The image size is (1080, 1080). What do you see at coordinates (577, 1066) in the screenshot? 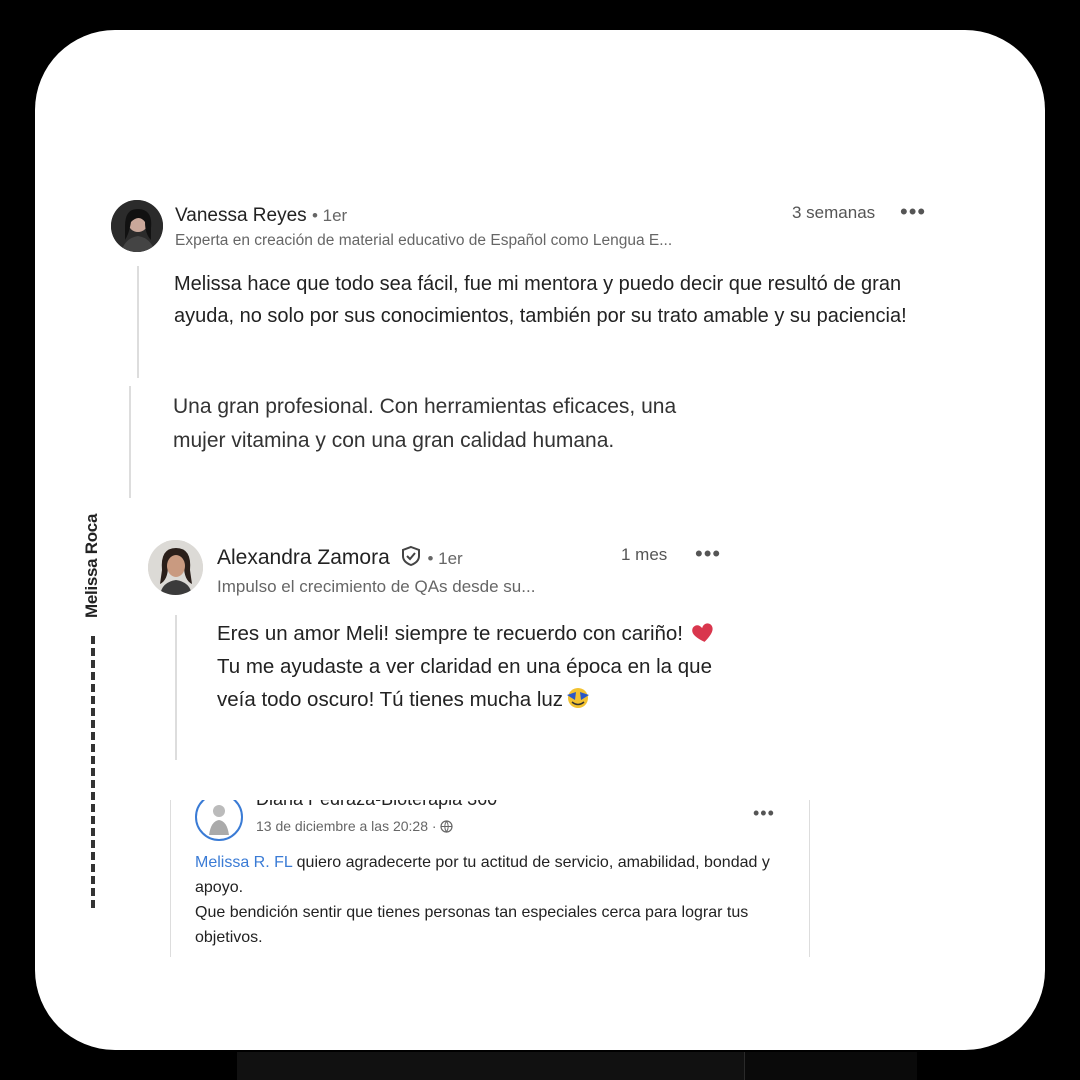
I see `bottom-bar` at bounding box center [577, 1066].